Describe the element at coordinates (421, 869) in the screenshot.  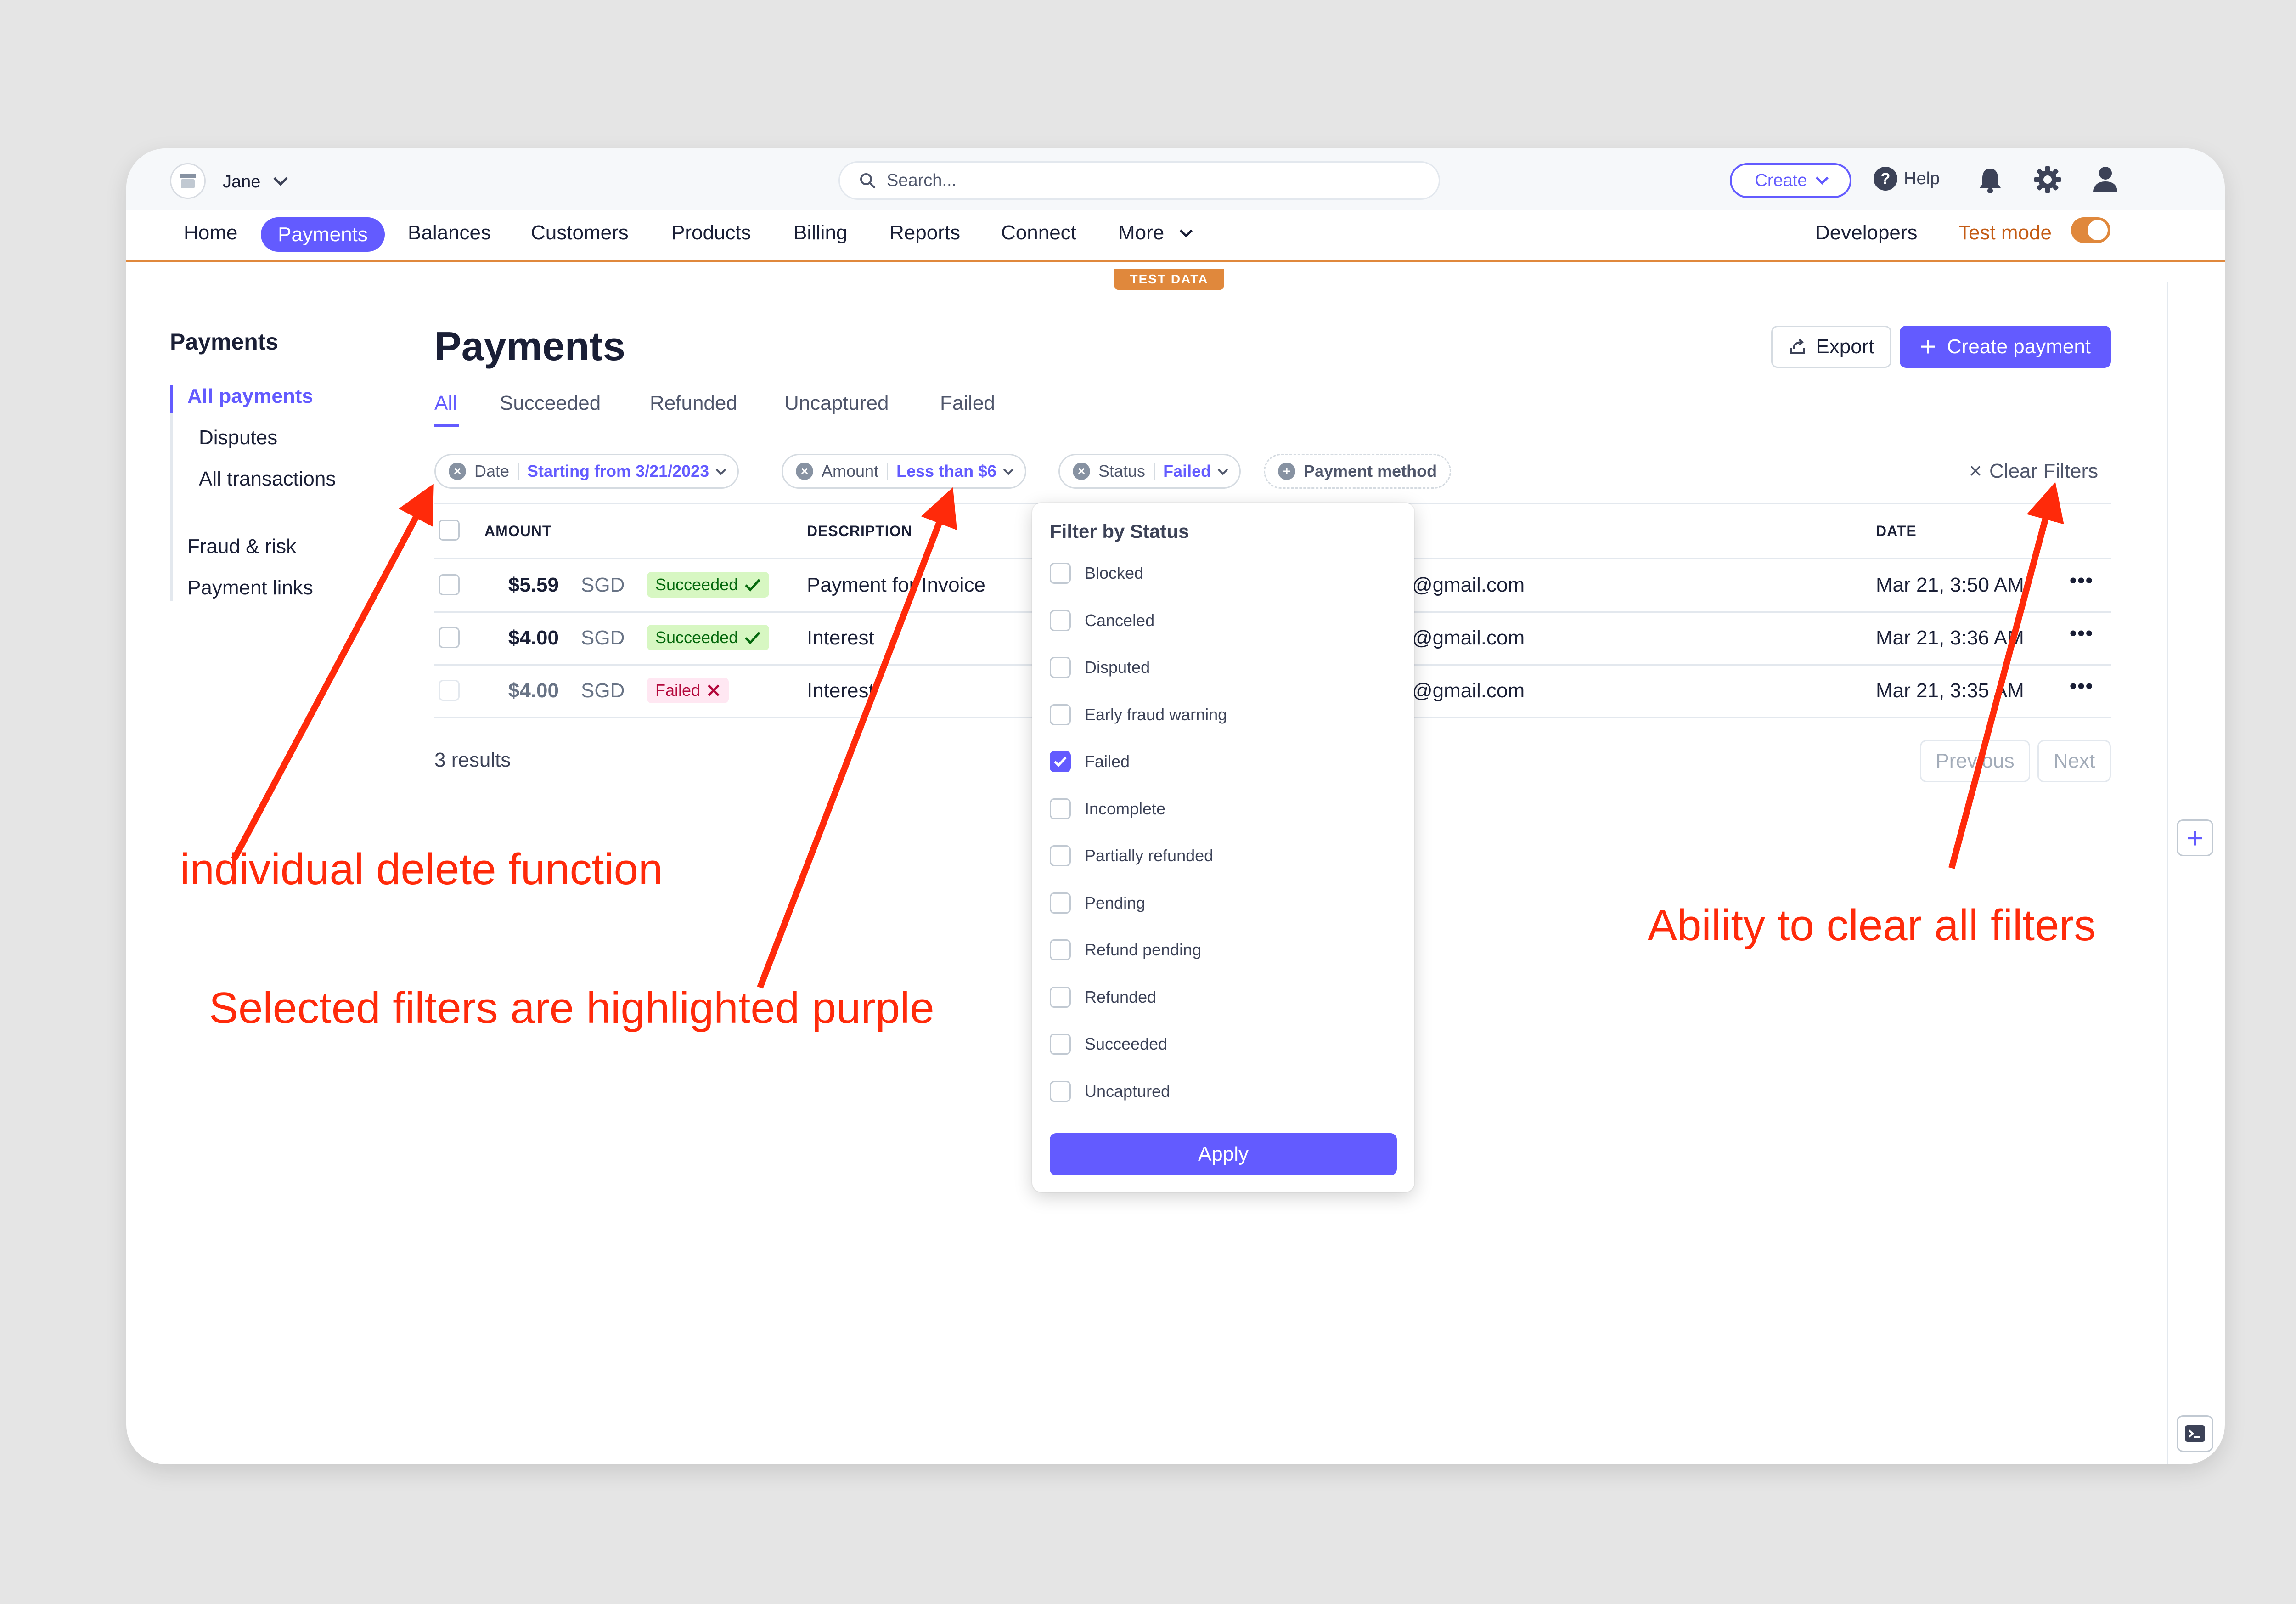
I see `annotation-delete: individual delete function` at that location.